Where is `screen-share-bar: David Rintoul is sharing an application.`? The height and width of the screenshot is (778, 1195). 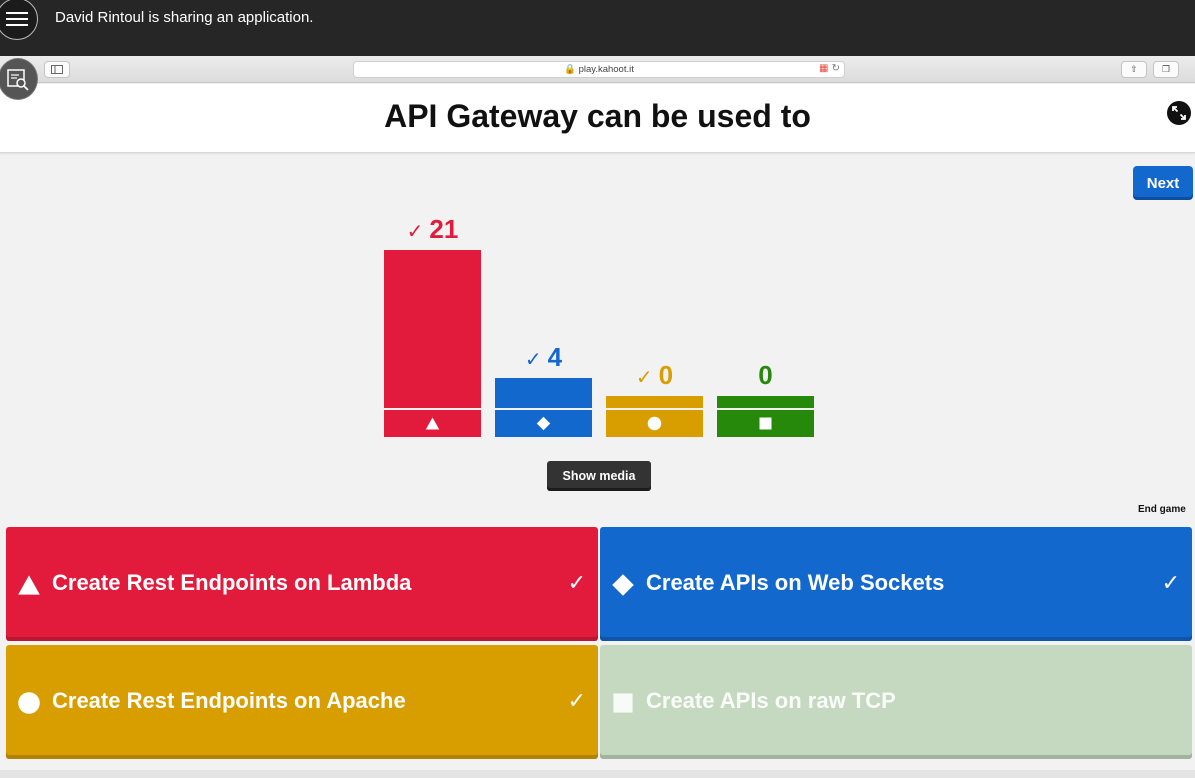
screen-share-bar: David Rintoul is sharing an application. is located at coordinates (597, 28).